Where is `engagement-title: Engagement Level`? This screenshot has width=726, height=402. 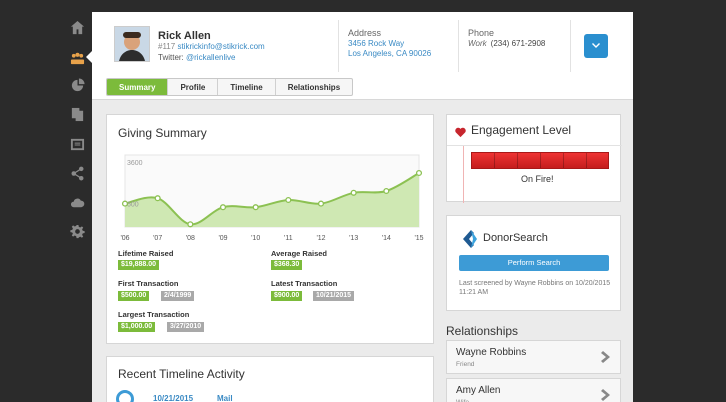
engagement-title: Engagement Level is located at coordinates (521, 130).